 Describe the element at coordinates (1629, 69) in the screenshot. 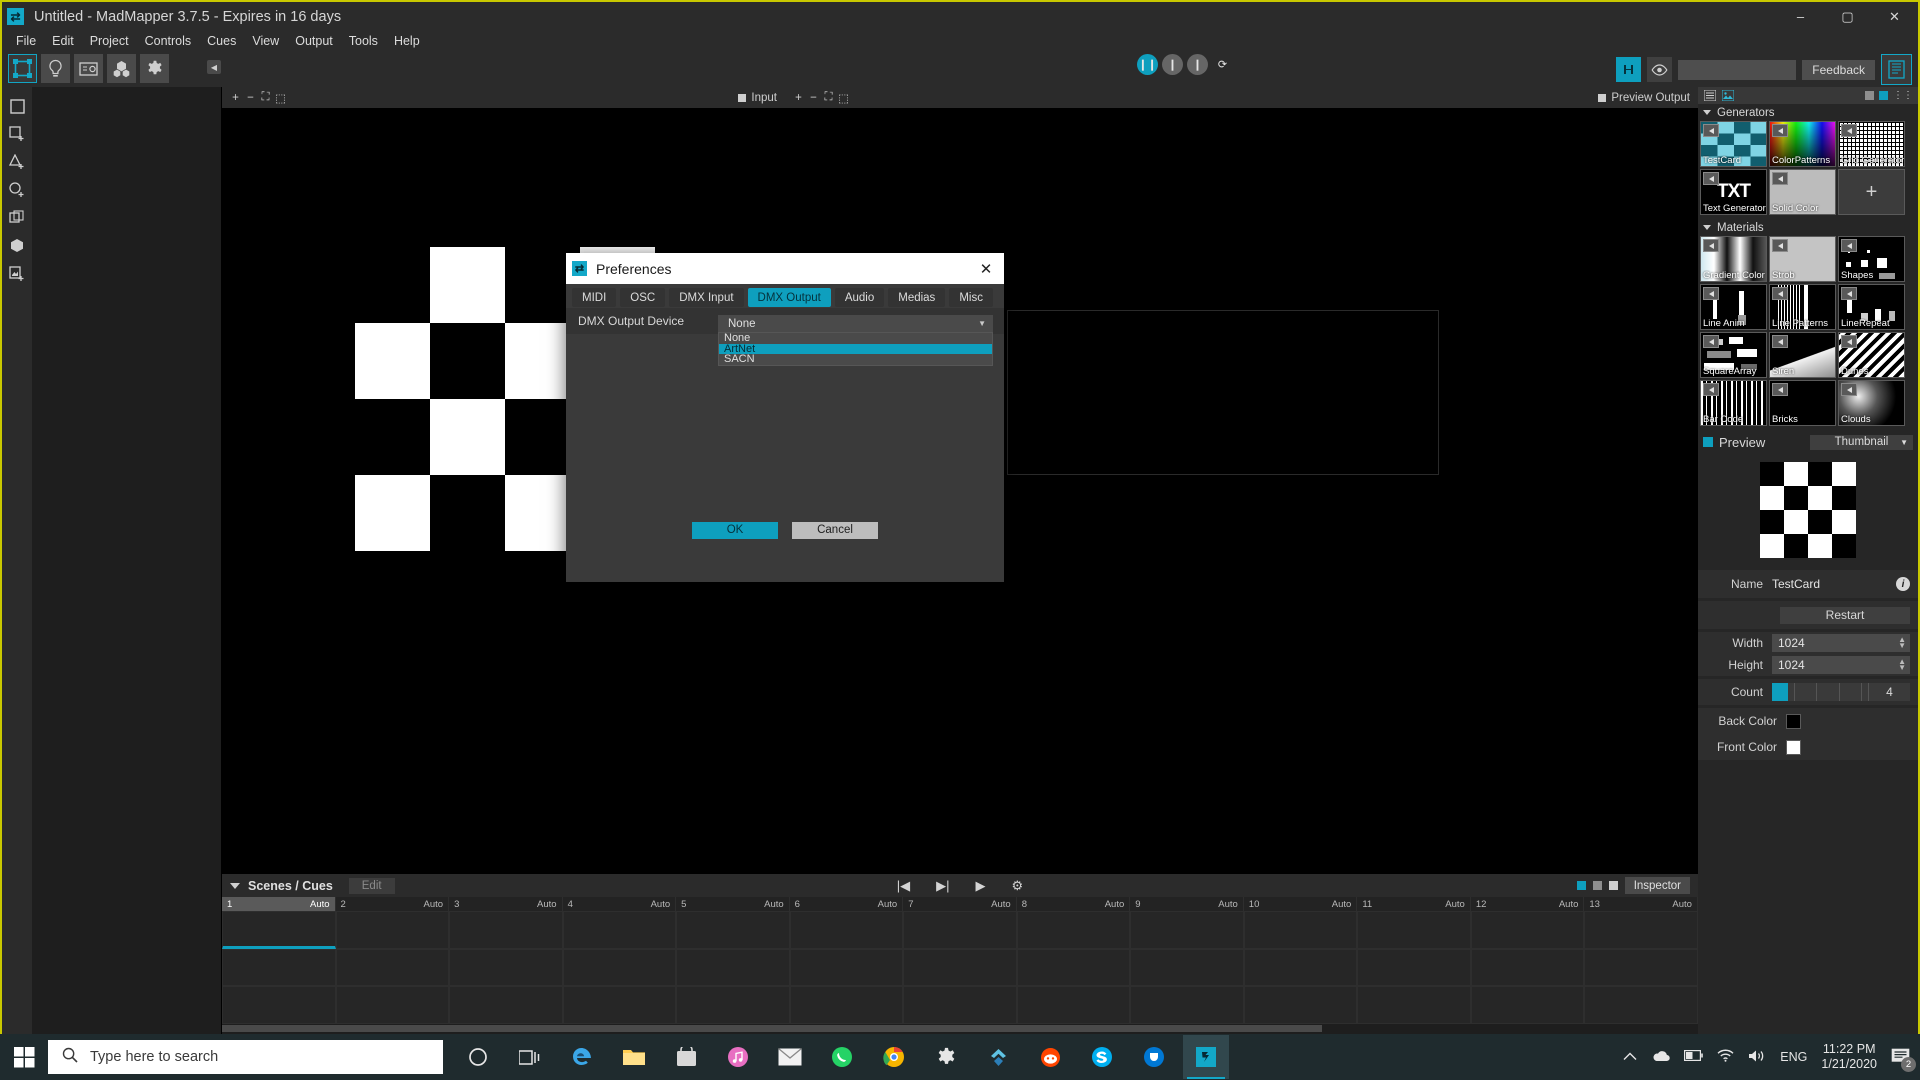

I see `snap-icon` at that location.